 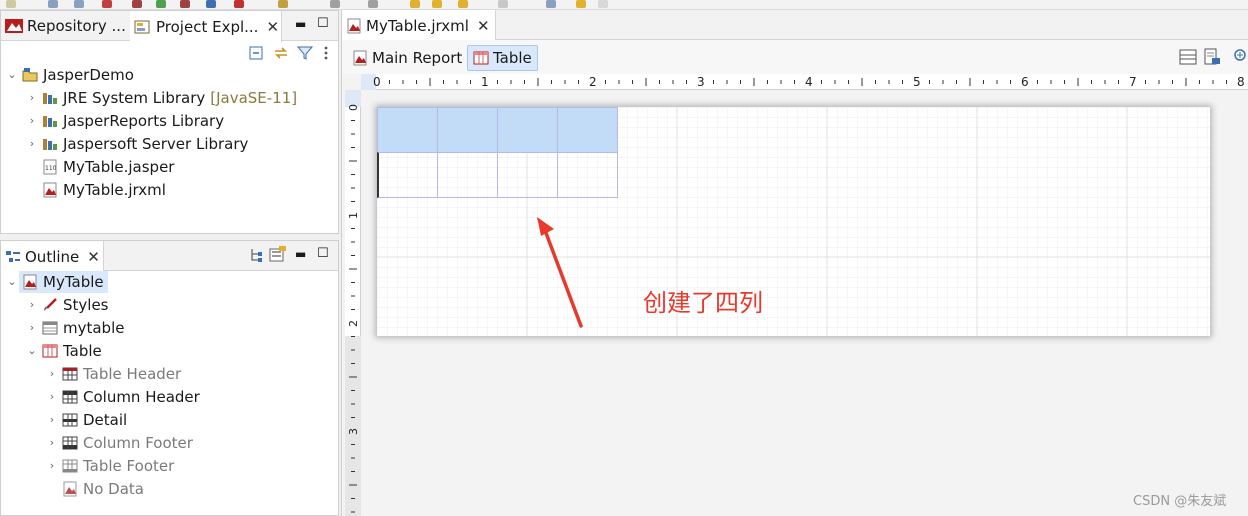 I want to click on save-all-icon, so click(x=79, y=4).